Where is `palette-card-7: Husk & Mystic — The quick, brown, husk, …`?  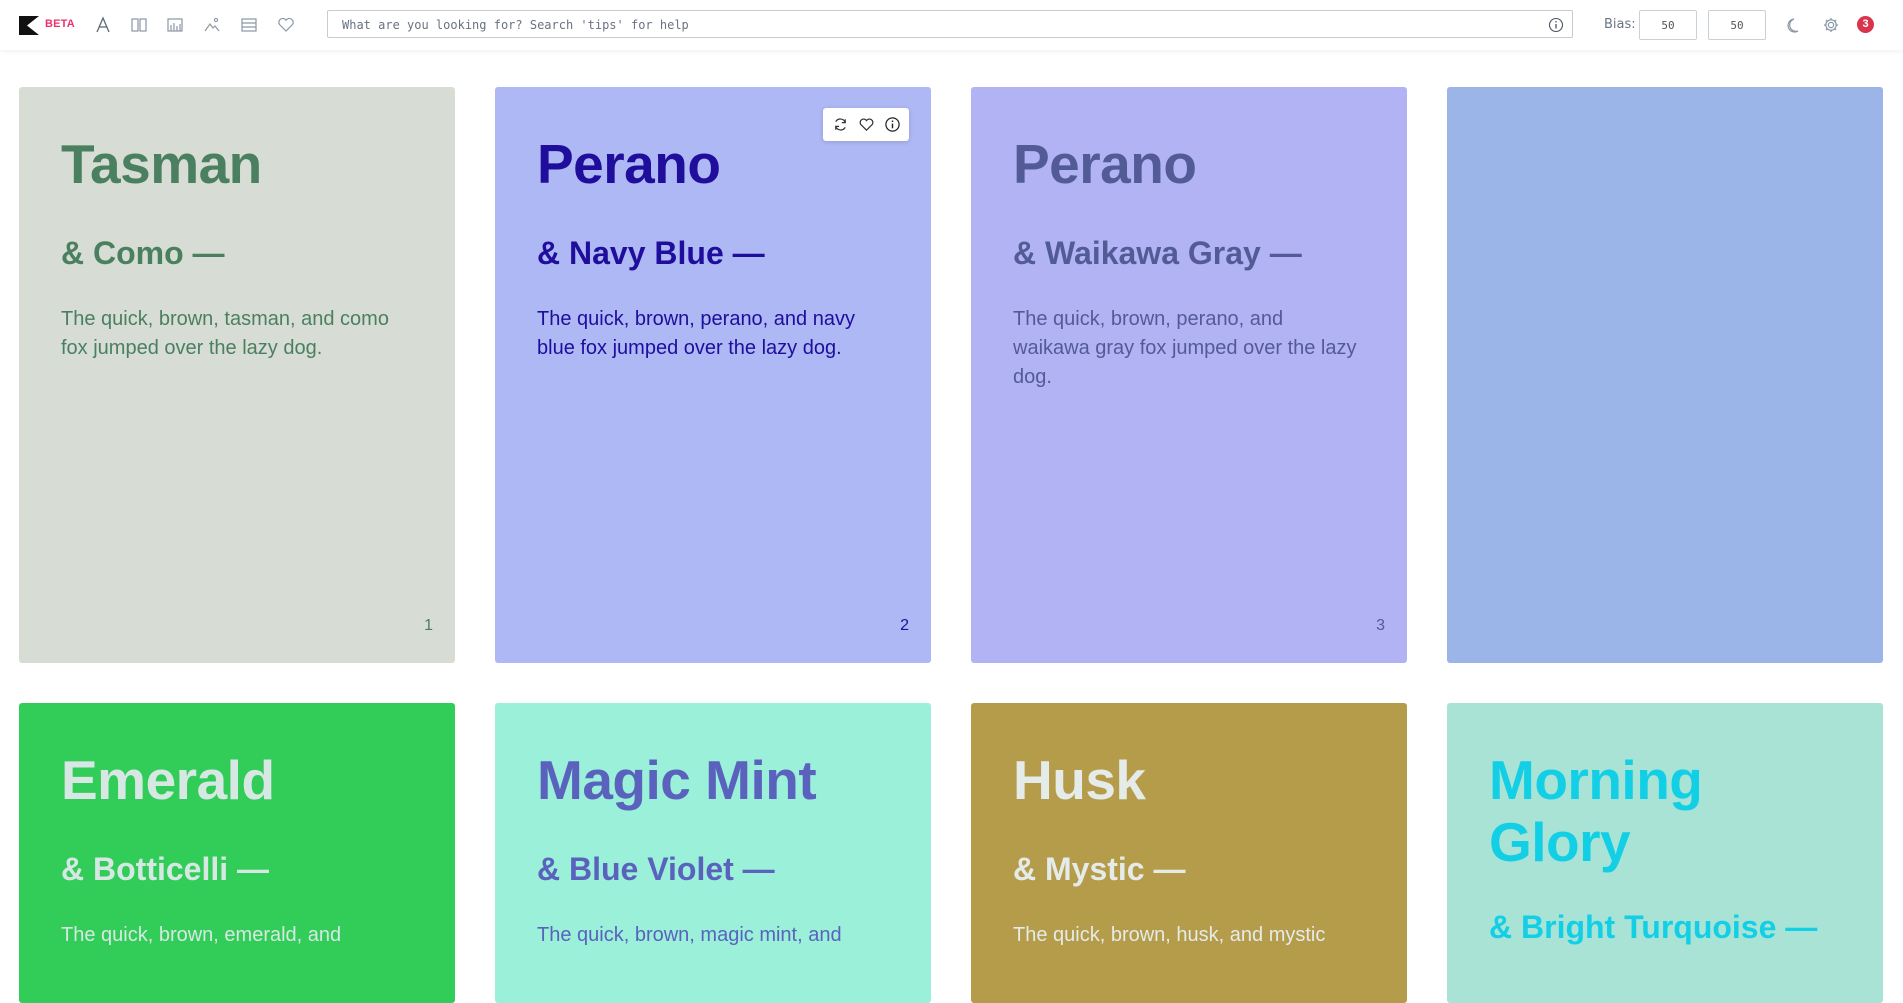 palette-card-7: Husk & Mystic — The quick, brown, husk, … is located at coordinates (1189, 853).